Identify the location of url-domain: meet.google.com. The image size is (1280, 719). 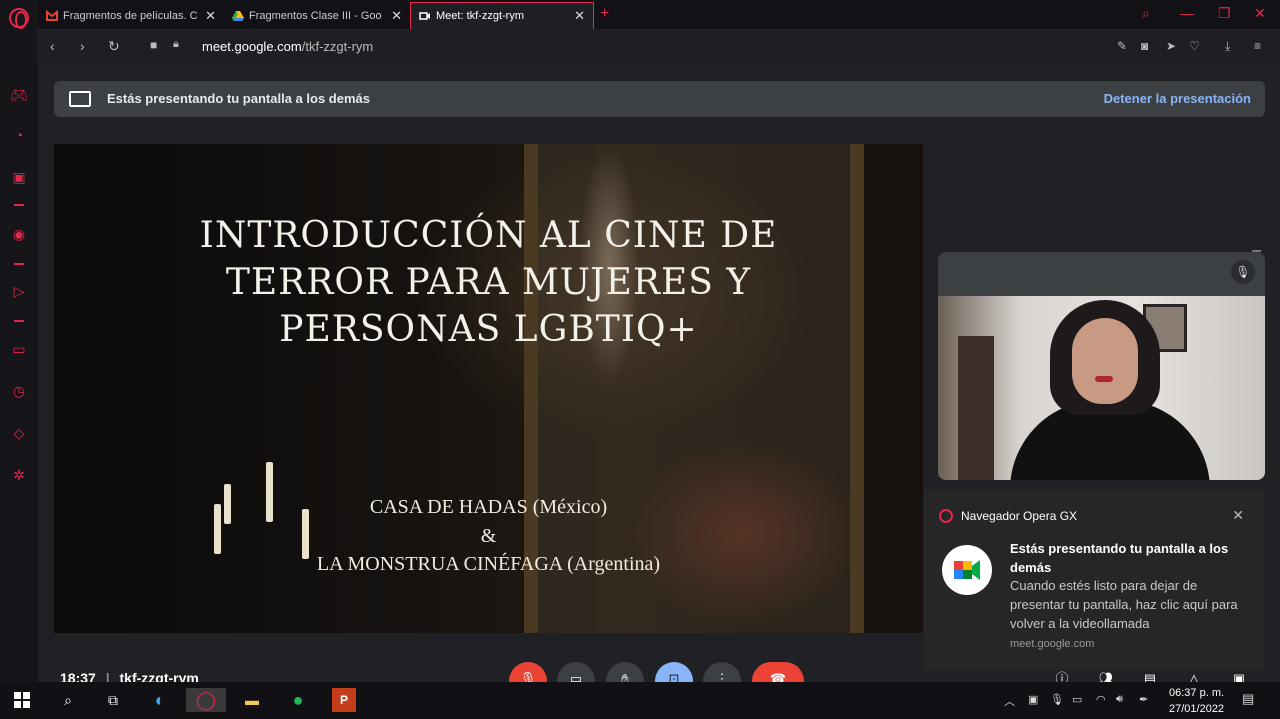
(252, 46).